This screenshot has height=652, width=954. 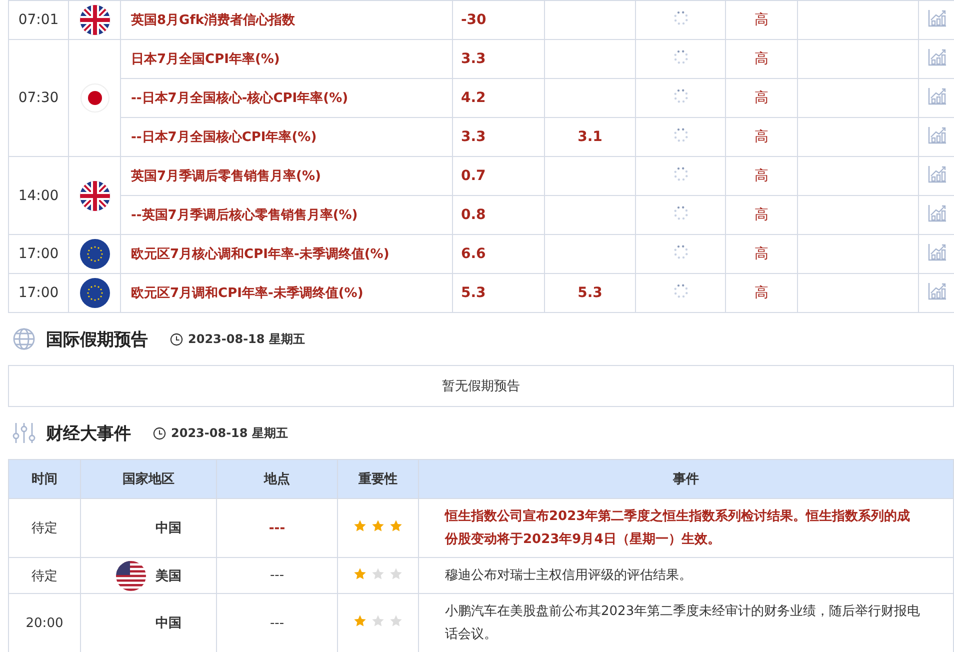 I want to click on column-header: 重要性, so click(x=378, y=479).